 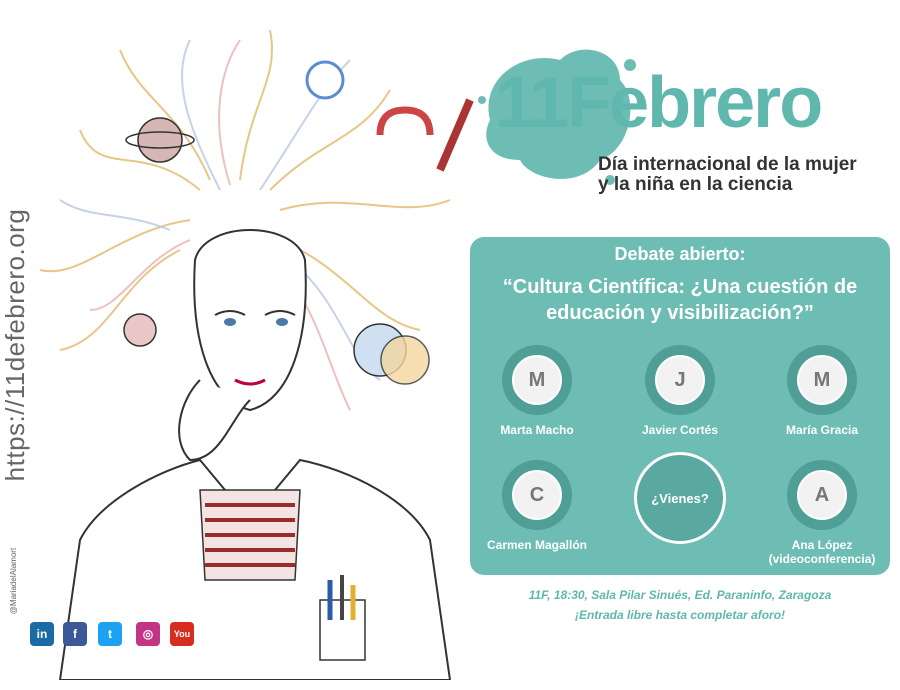 I want to click on speaker-card: C Carmen Magallón, so click(x=537, y=506).